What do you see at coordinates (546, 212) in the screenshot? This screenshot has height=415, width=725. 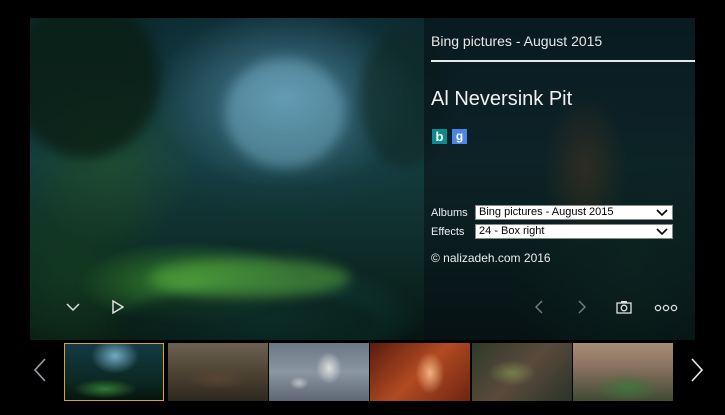 I see `albums-select-value: Bing pictures - August 2015` at bounding box center [546, 212].